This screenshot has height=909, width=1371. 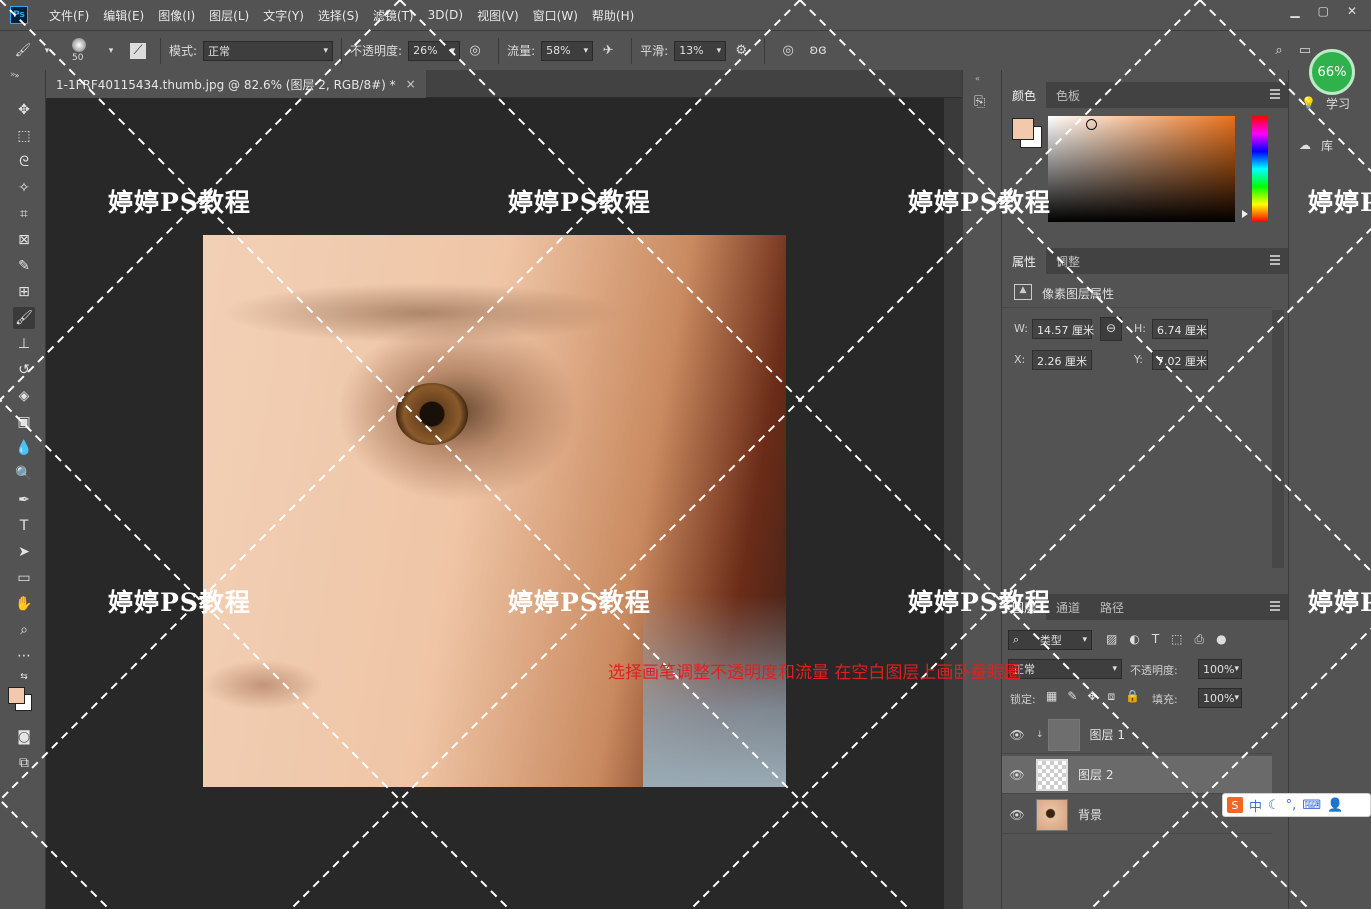 I want to click on menu-3d: 3D(D), so click(x=445, y=15).